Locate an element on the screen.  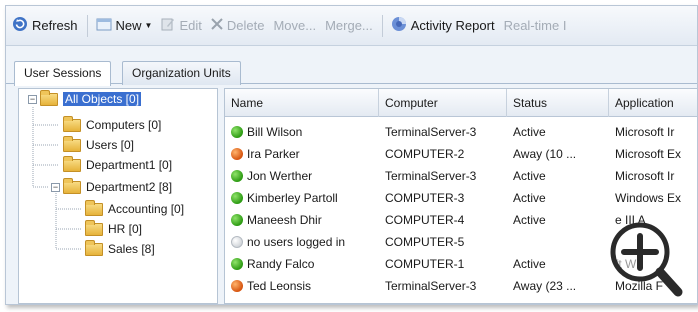
toolbar: Refresh New ▼ Edit Delete Move... Merge. is located at coordinates (351, 26).